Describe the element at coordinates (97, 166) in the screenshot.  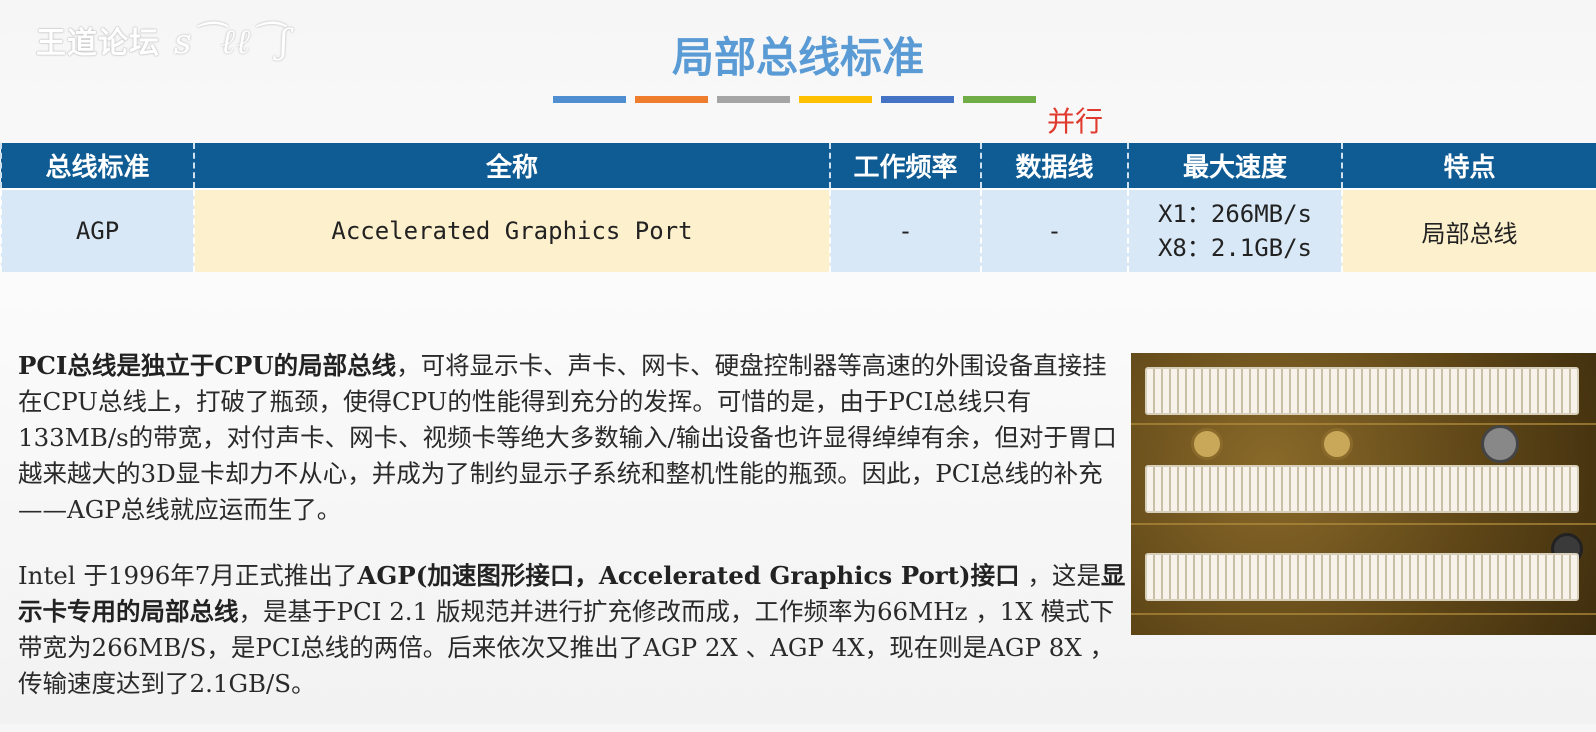
I see `header-standard: 总线标准` at that location.